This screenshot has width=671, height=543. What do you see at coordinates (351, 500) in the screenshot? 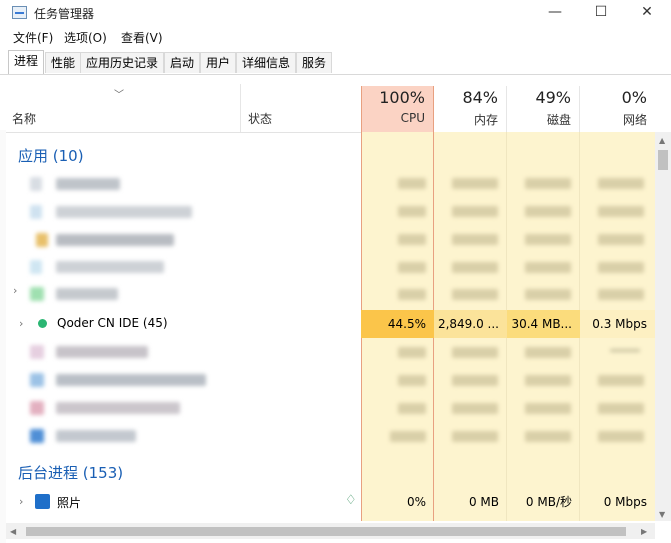
I see `efficiency-leaf-icon: ♢` at bounding box center [351, 500].